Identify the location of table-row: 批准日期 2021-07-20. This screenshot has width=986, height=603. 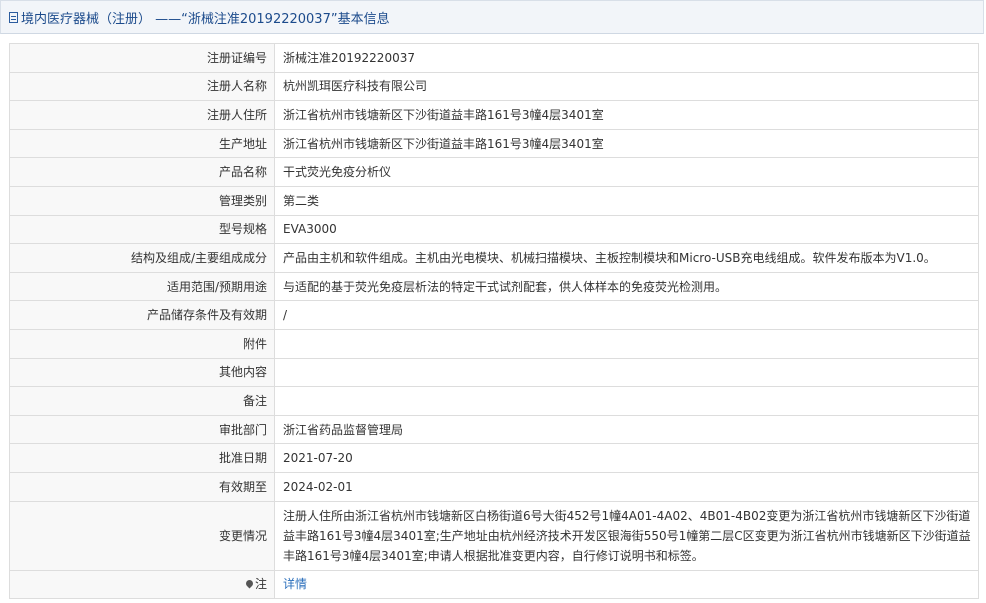
(494, 458).